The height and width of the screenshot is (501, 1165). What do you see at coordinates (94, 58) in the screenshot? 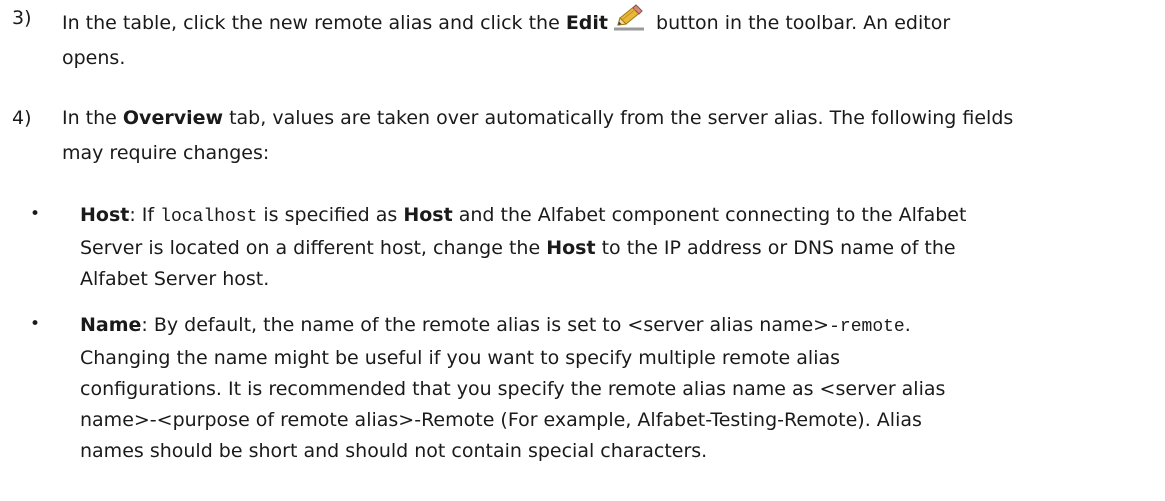
I see `step-3-line-2: opens.` at bounding box center [94, 58].